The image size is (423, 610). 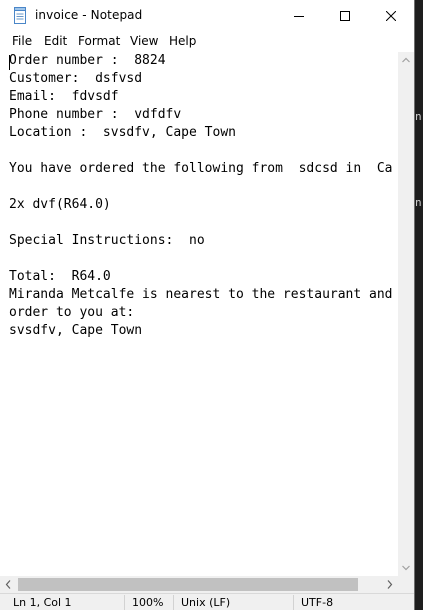 I want to click on maximize-icon, so click(x=345, y=16).